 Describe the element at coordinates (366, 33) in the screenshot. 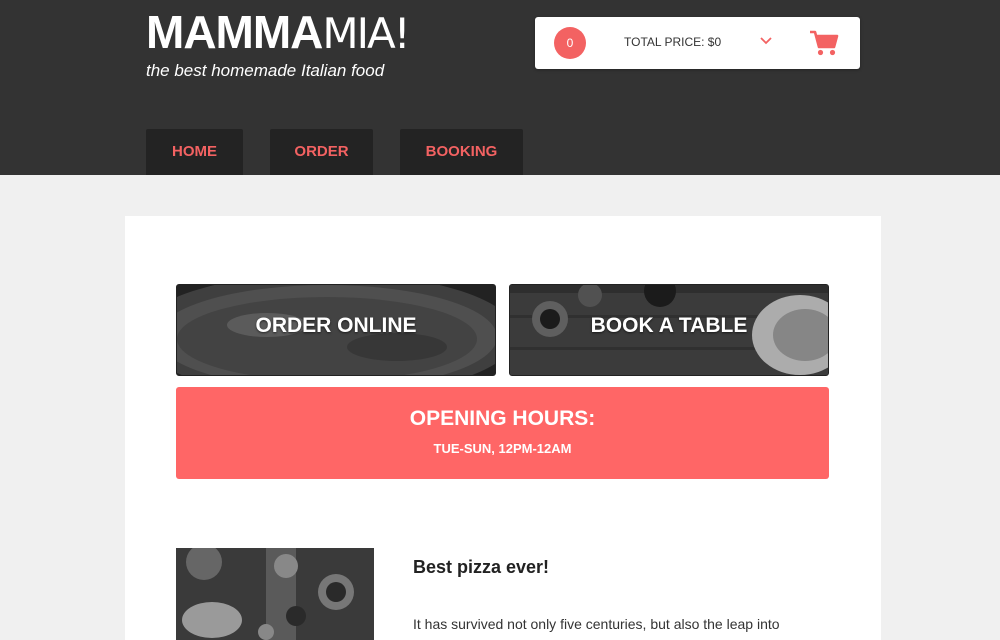

I see `logo-light: MIA!` at that location.